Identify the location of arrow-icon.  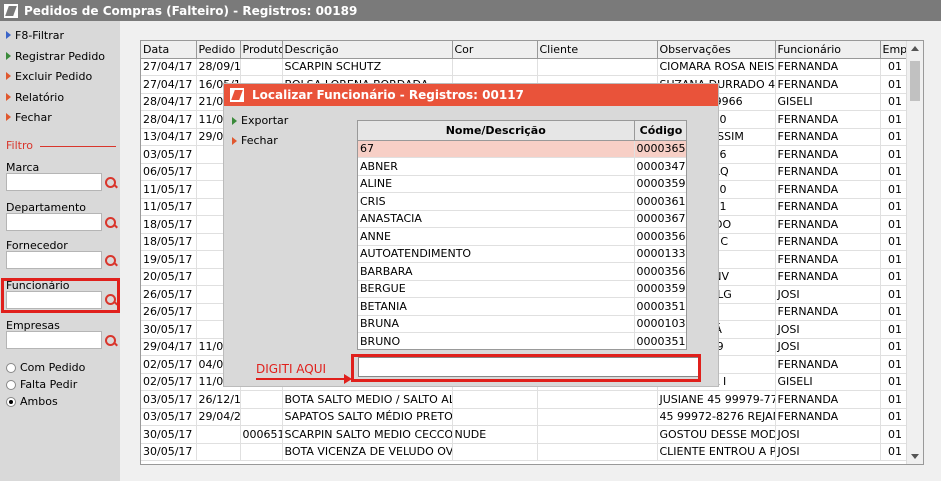
(8, 97).